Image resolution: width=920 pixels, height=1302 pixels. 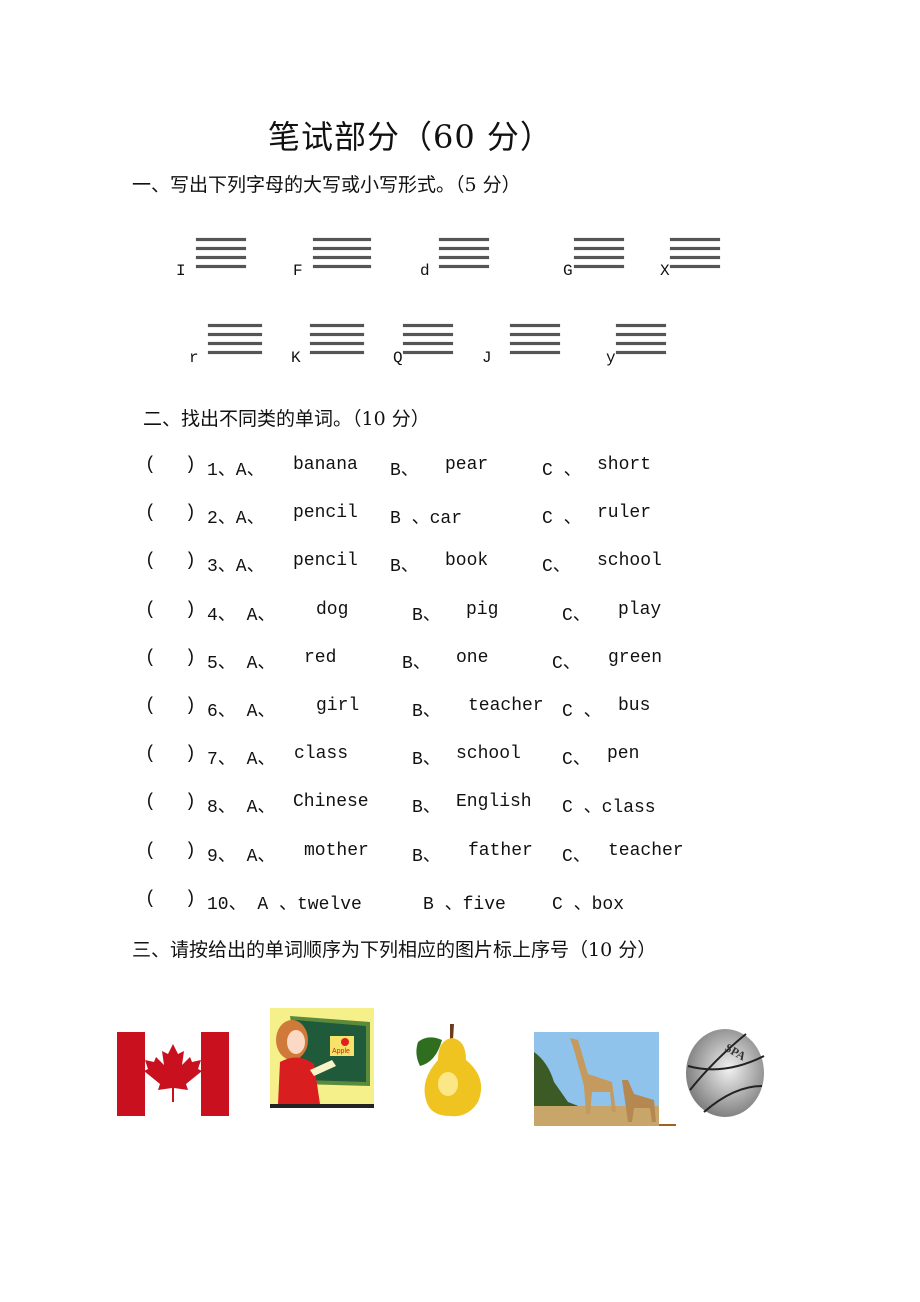 I want to click on basketball-picture: SPA, so click(x=725, y=1073).